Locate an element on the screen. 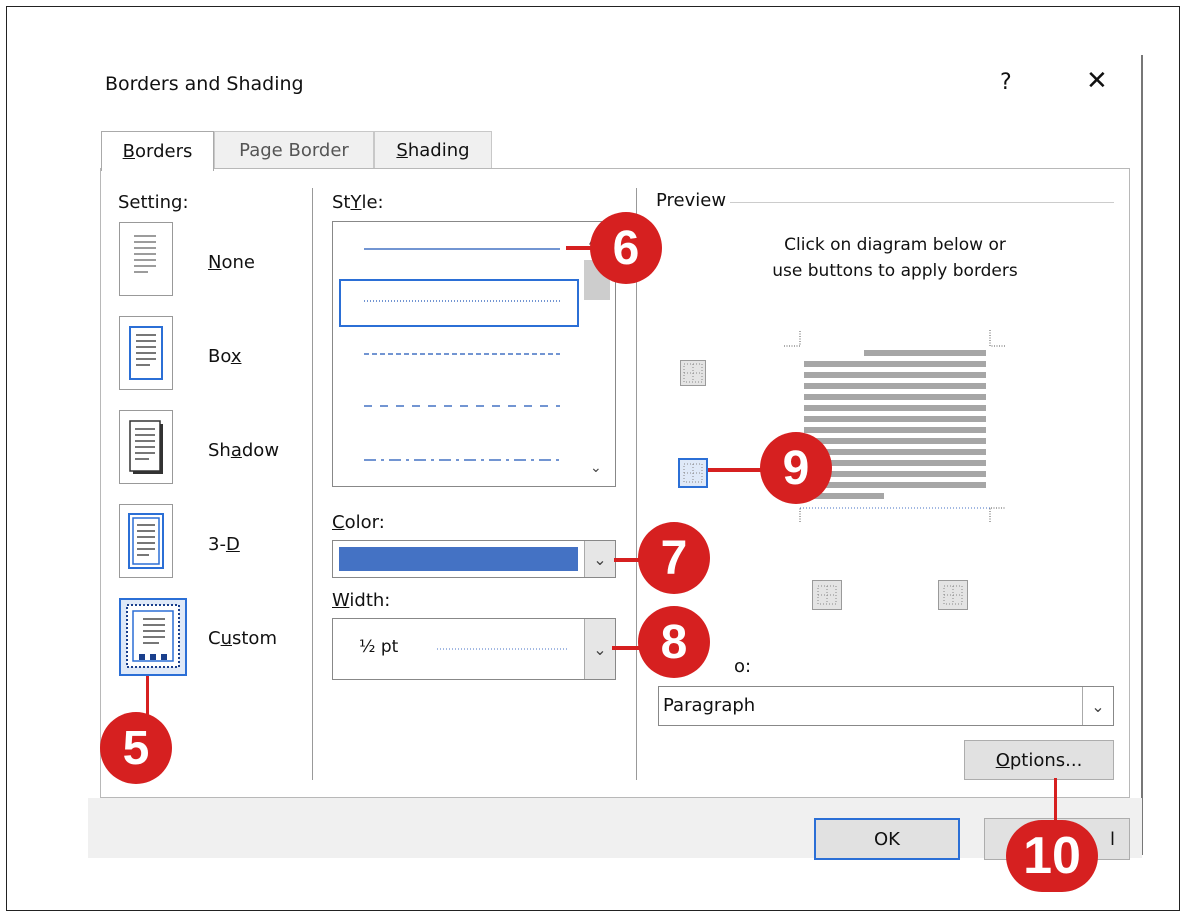 The width and height of the screenshot is (1188, 918). callout-5-pointer is located at coordinates (147, 696).